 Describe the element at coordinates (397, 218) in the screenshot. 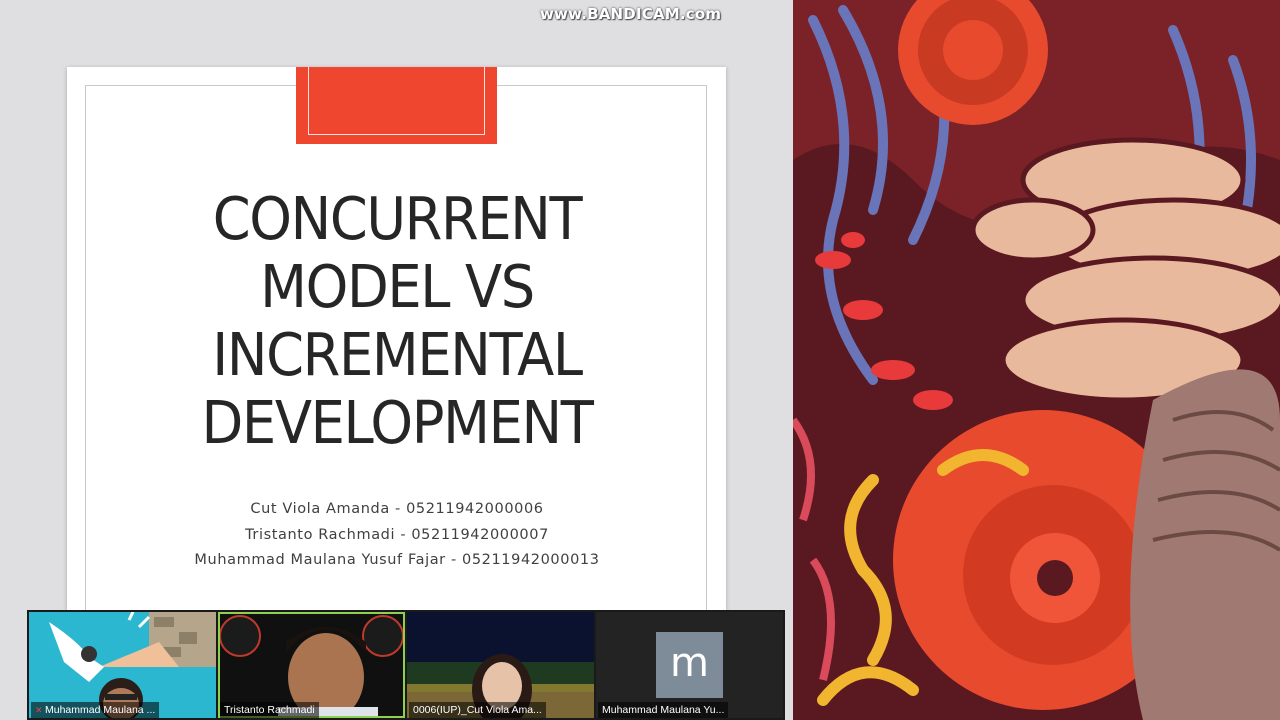

I see `title-line: CONCURRENT` at that location.